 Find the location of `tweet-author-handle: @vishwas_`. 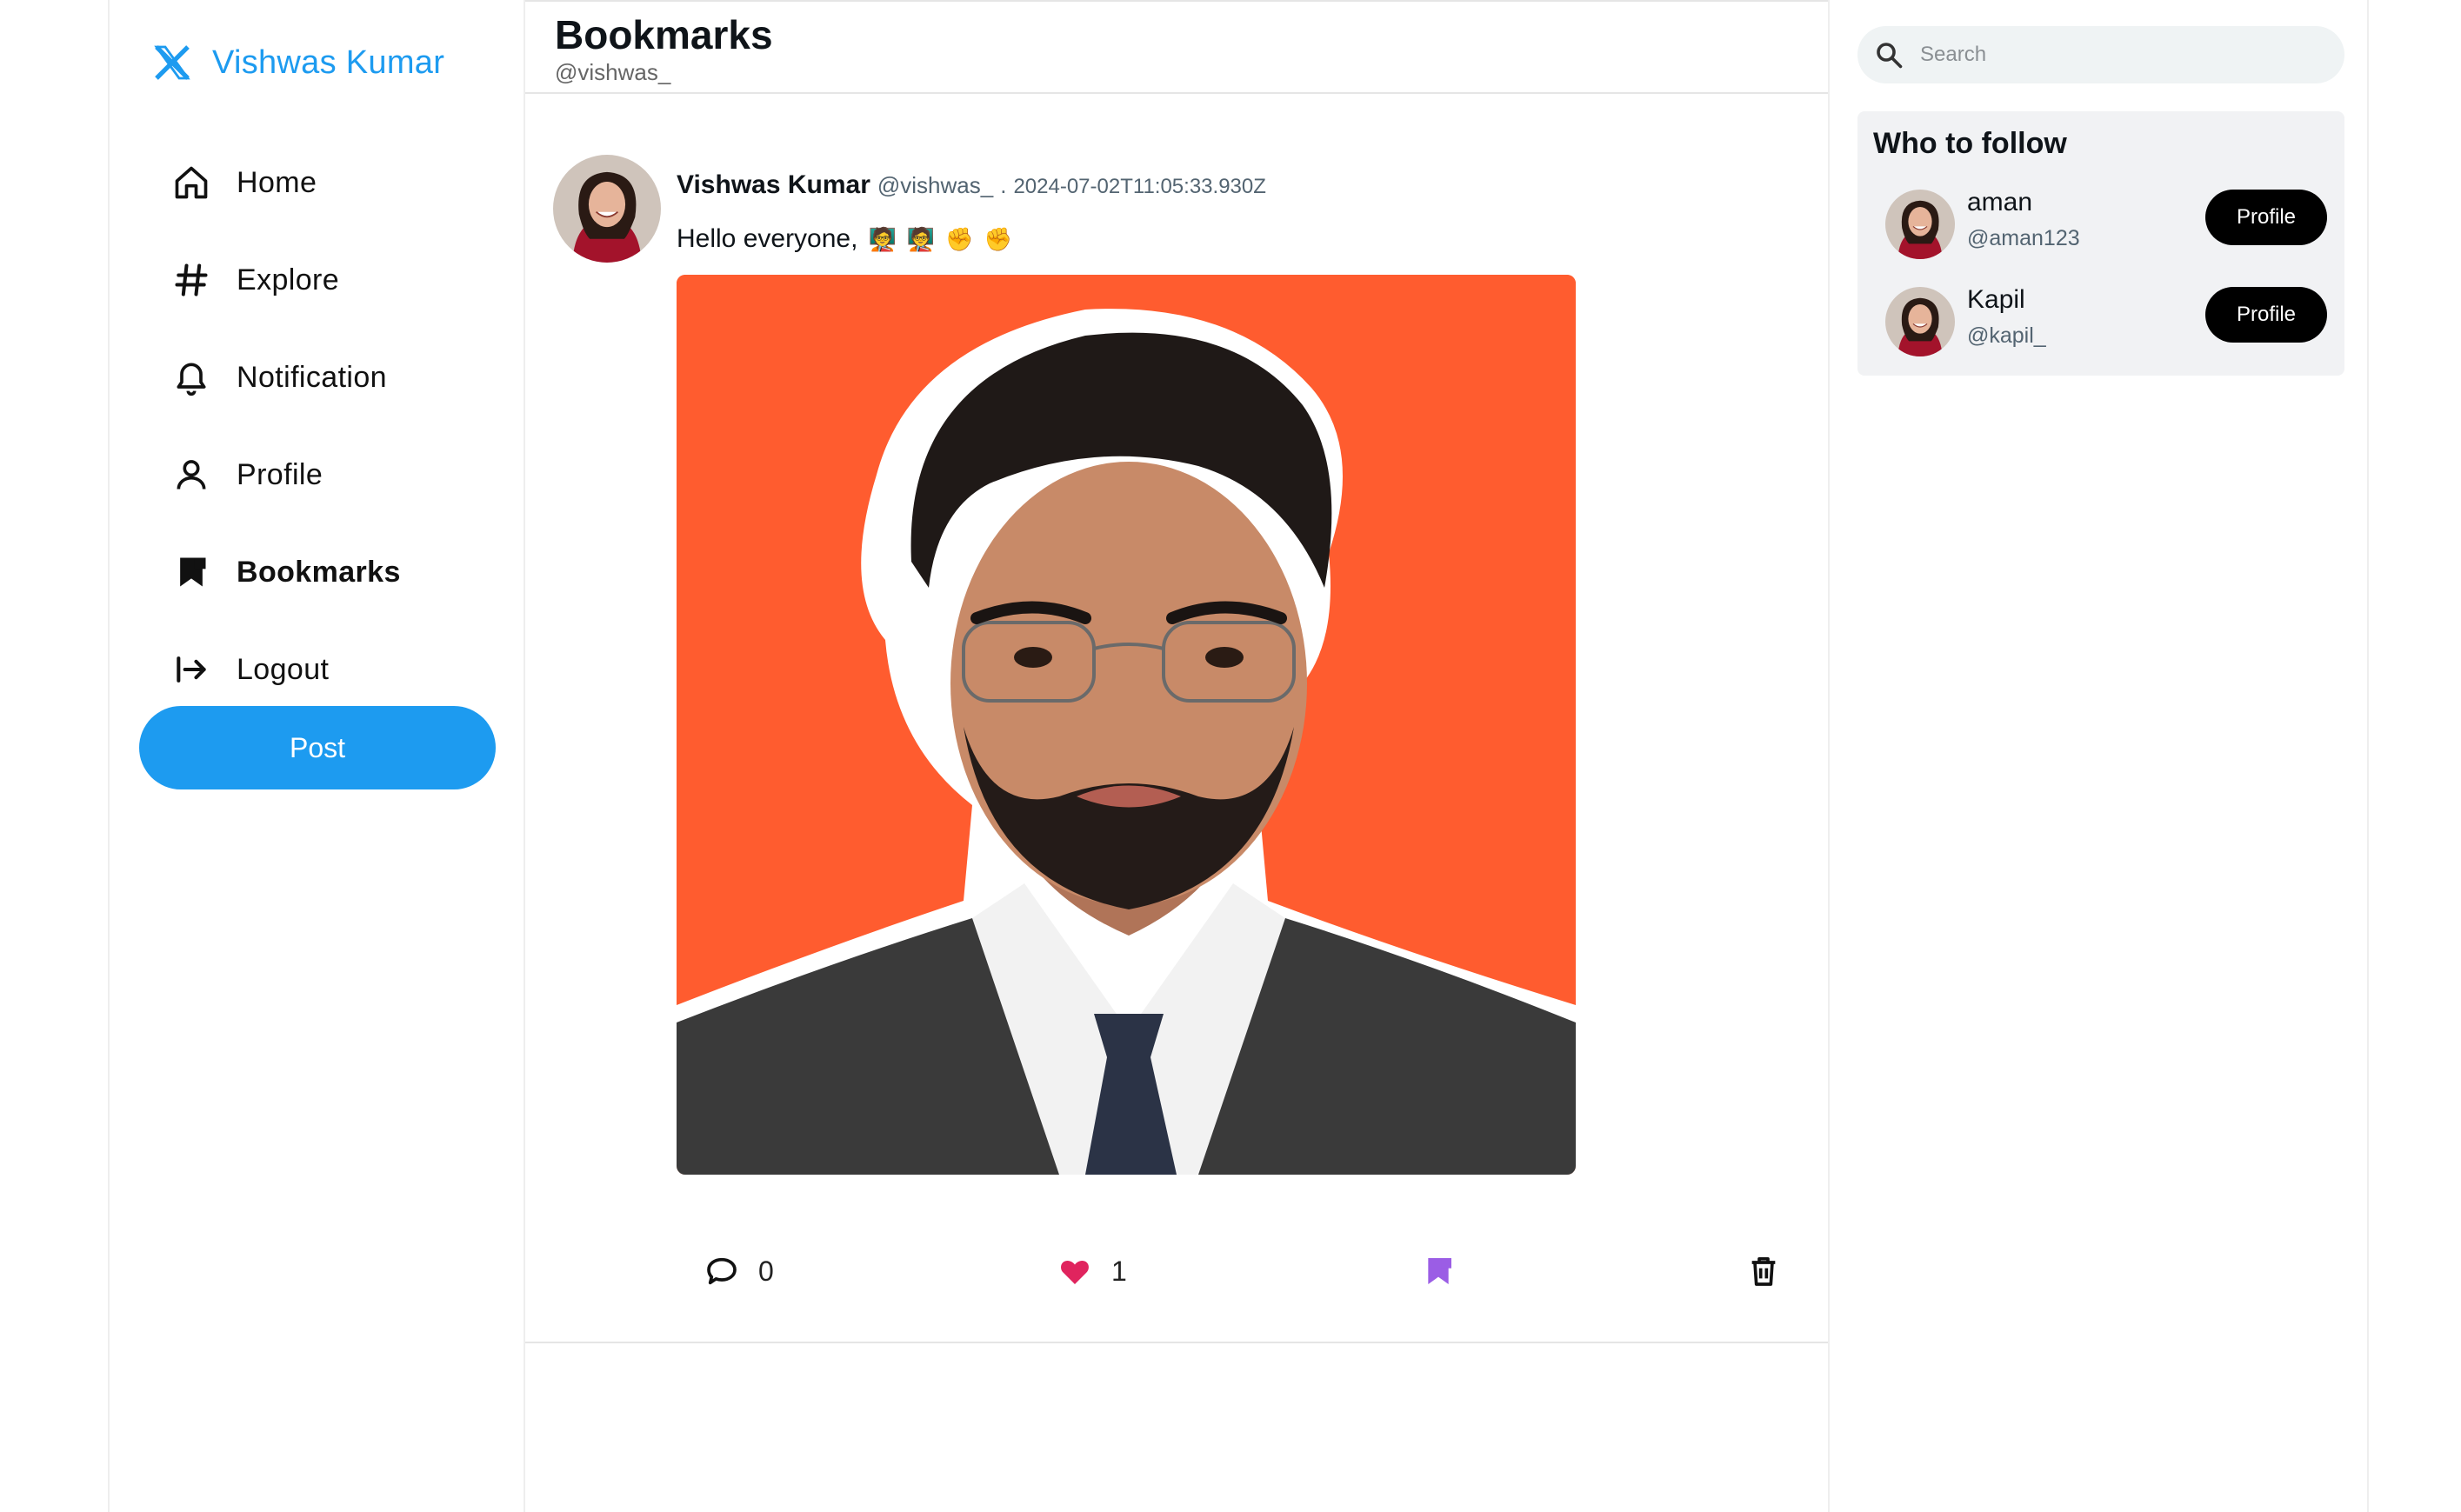

tweet-author-handle: @vishwas_ is located at coordinates (935, 185).